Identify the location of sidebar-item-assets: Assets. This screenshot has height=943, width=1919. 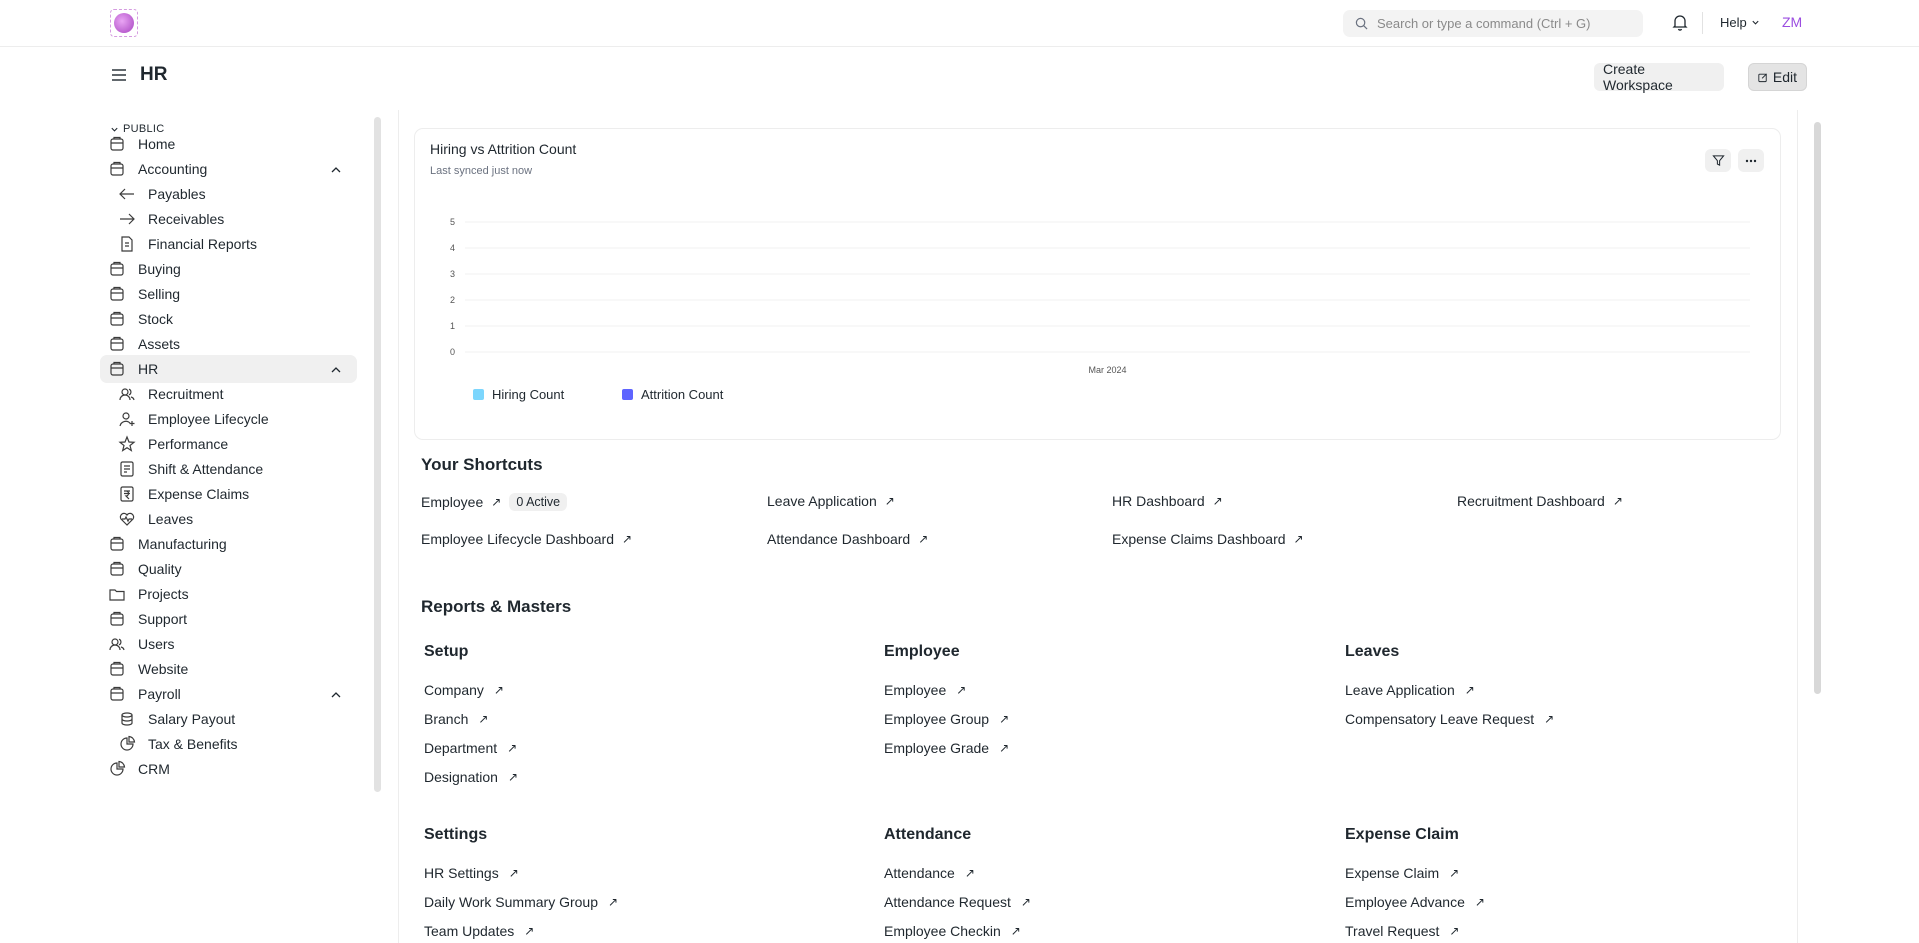
(228, 344).